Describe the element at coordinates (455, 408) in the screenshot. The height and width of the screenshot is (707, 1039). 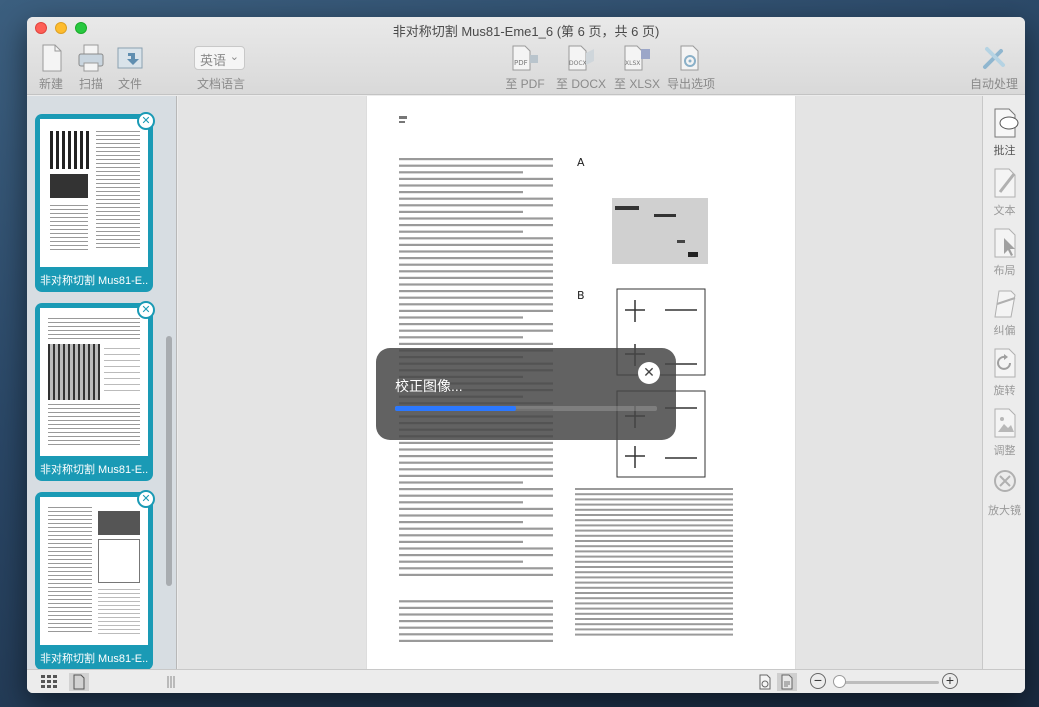
I see `progress-bar-fill` at that location.